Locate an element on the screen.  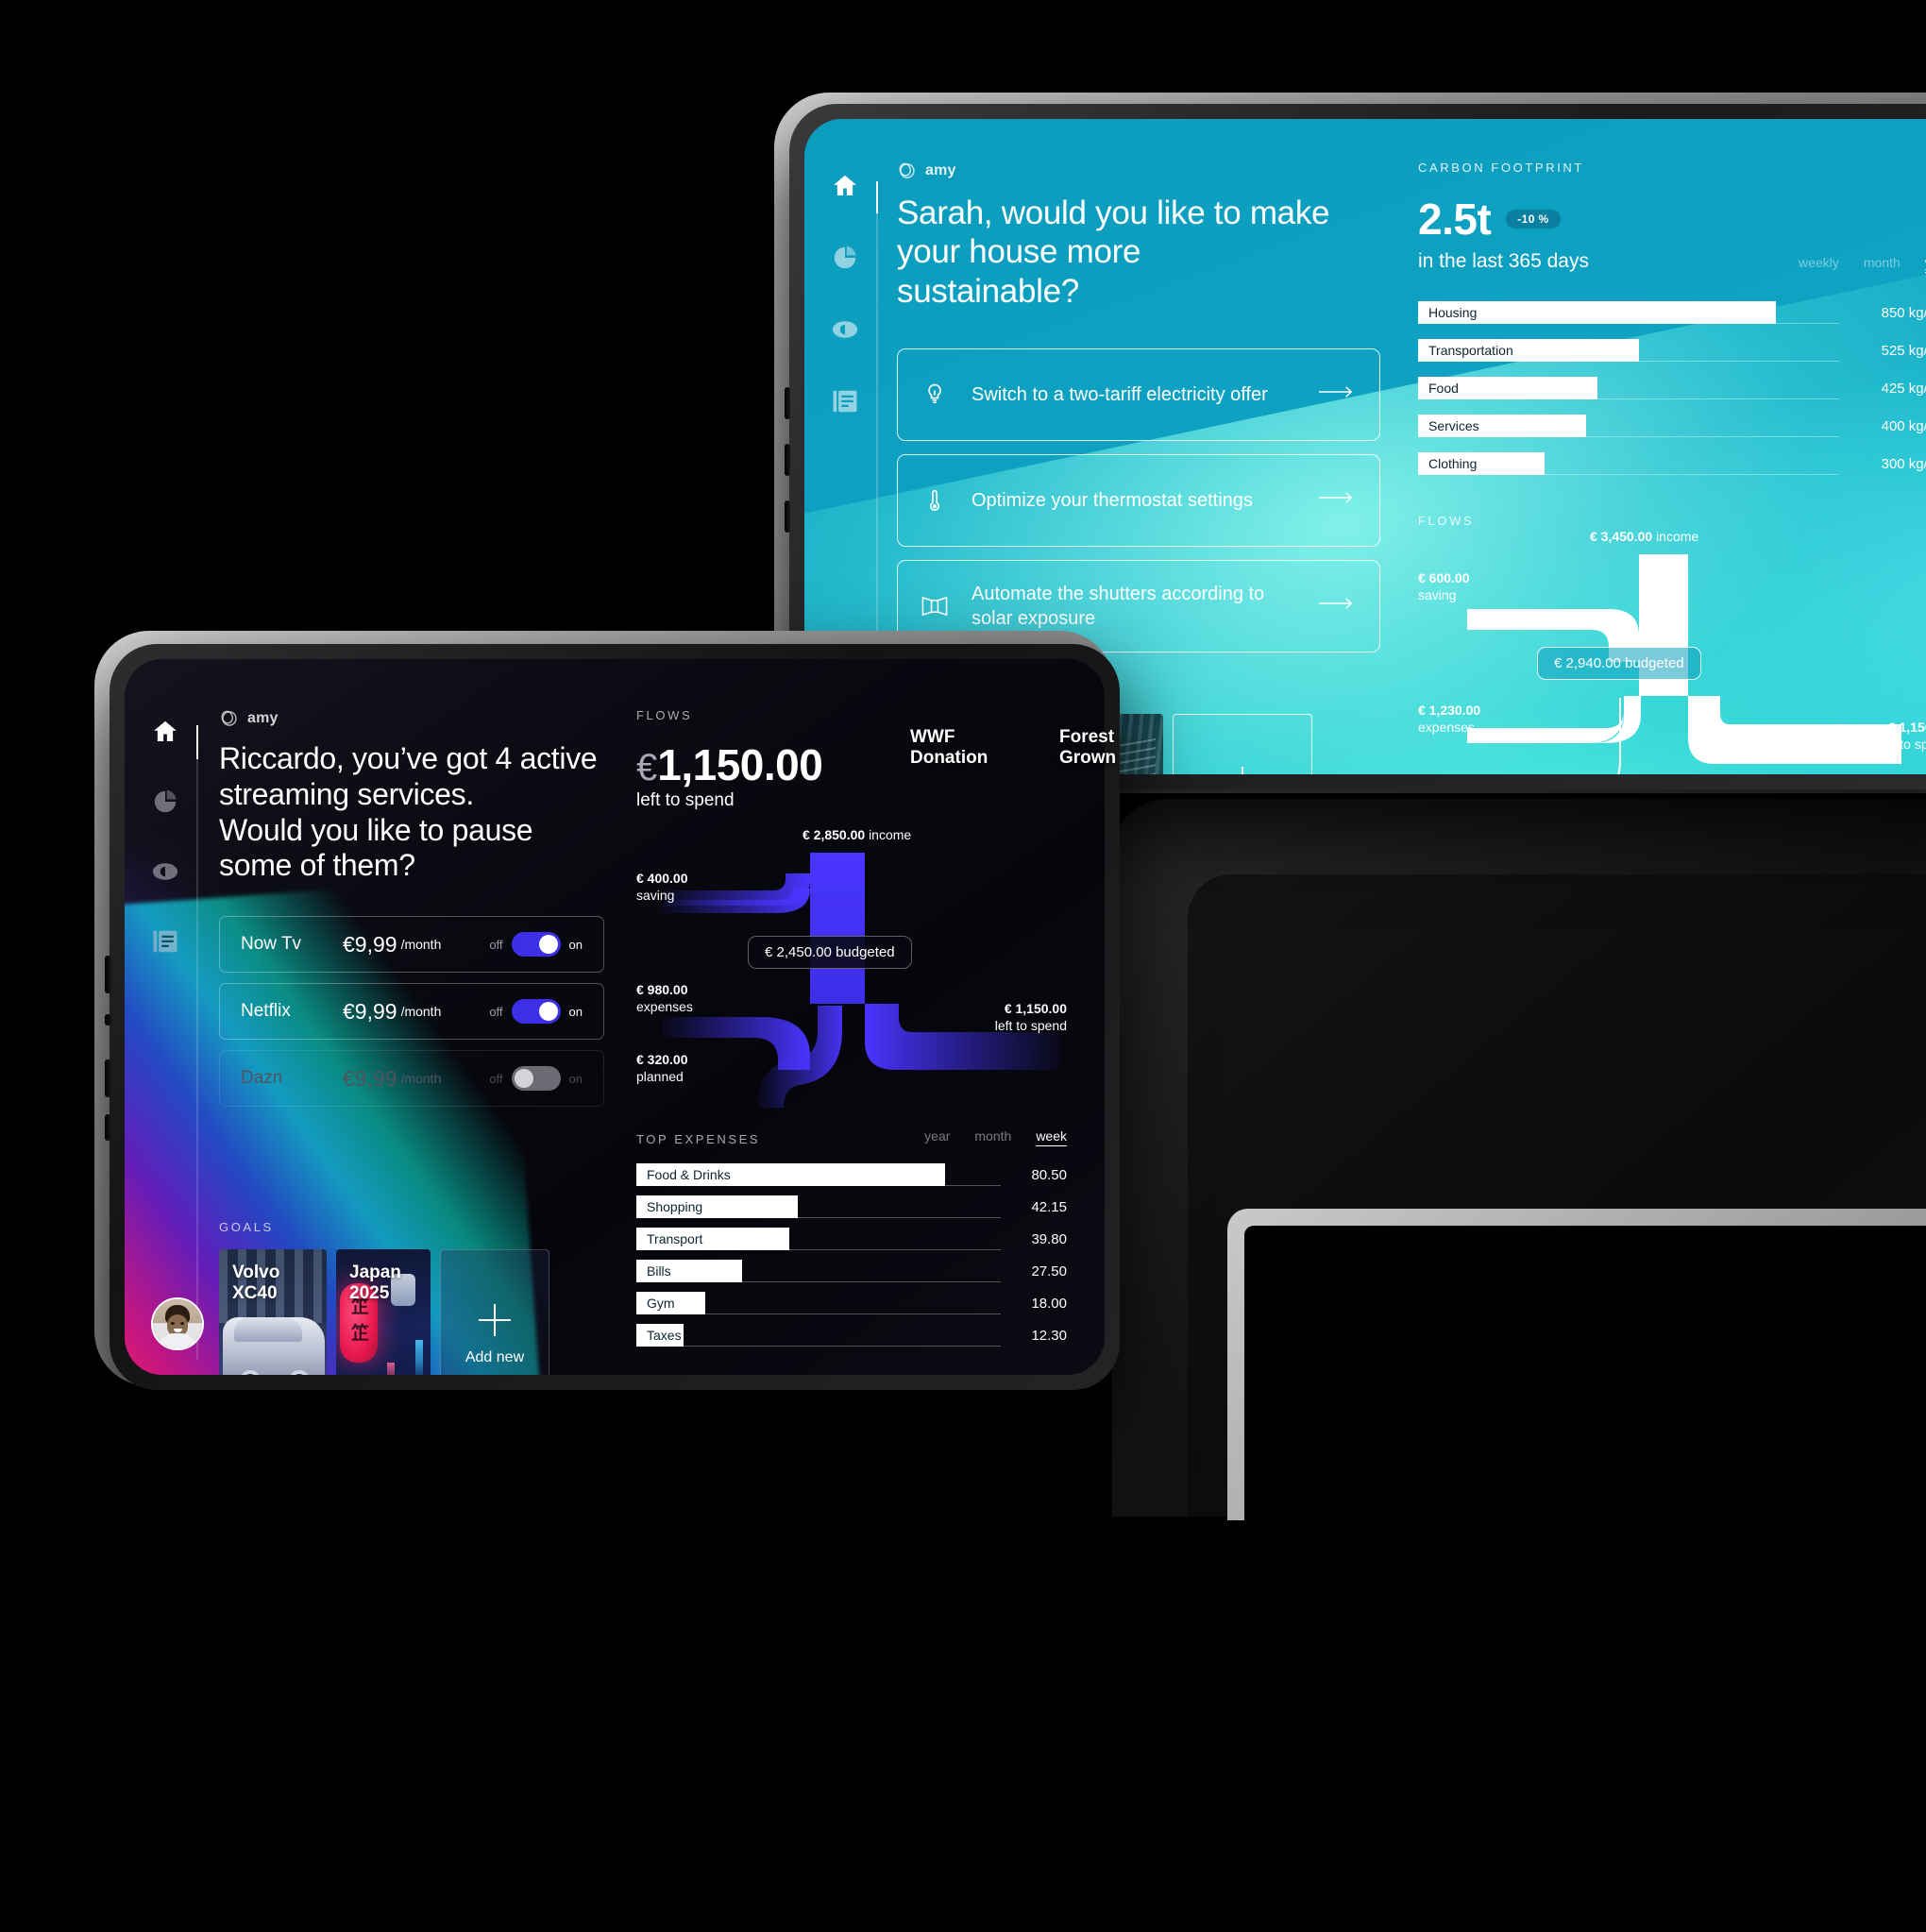
sidebar-active-indicator is located at coordinates (197, 742).